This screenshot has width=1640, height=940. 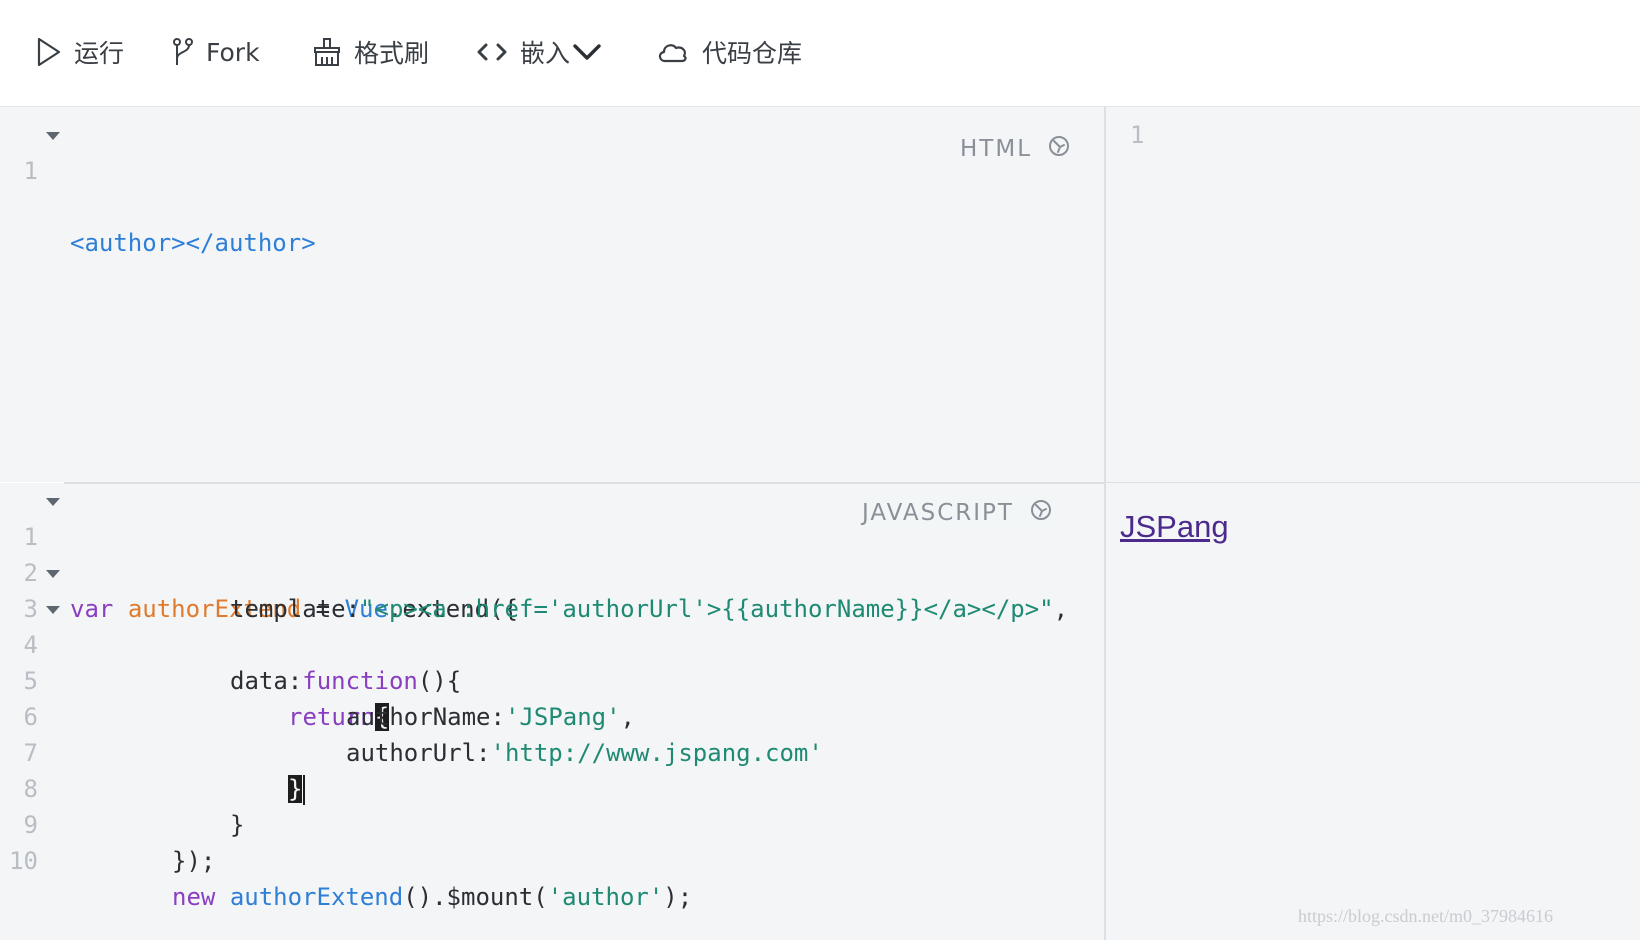 What do you see at coordinates (552, 715) in the screenshot?
I see `code-line: 6 authorUrl:'http://www.jspang.com'` at bounding box center [552, 715].